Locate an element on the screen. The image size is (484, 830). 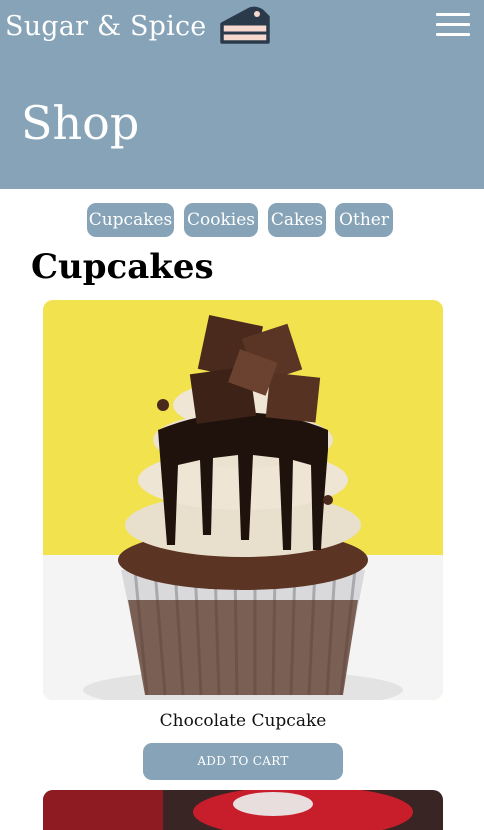
red-cupcake-image is located at coordinates (243, 810).